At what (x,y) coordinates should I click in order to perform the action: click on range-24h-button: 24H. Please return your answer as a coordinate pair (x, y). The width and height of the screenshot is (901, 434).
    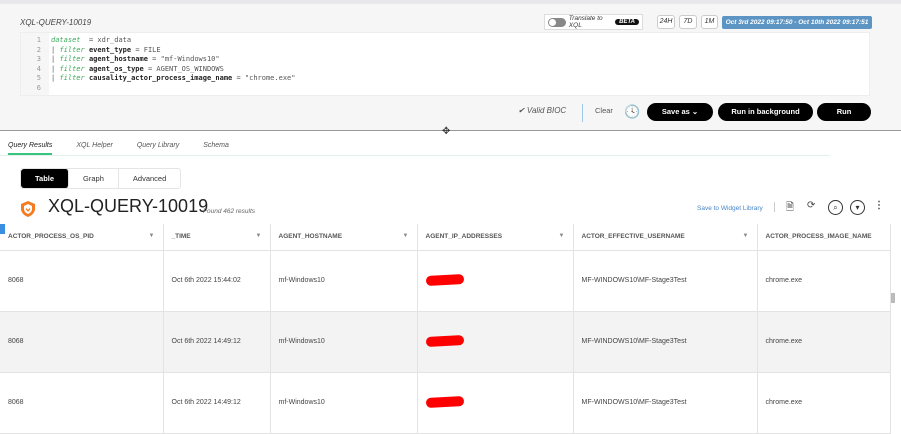
    Looking at the image, I should click on (666, 22).